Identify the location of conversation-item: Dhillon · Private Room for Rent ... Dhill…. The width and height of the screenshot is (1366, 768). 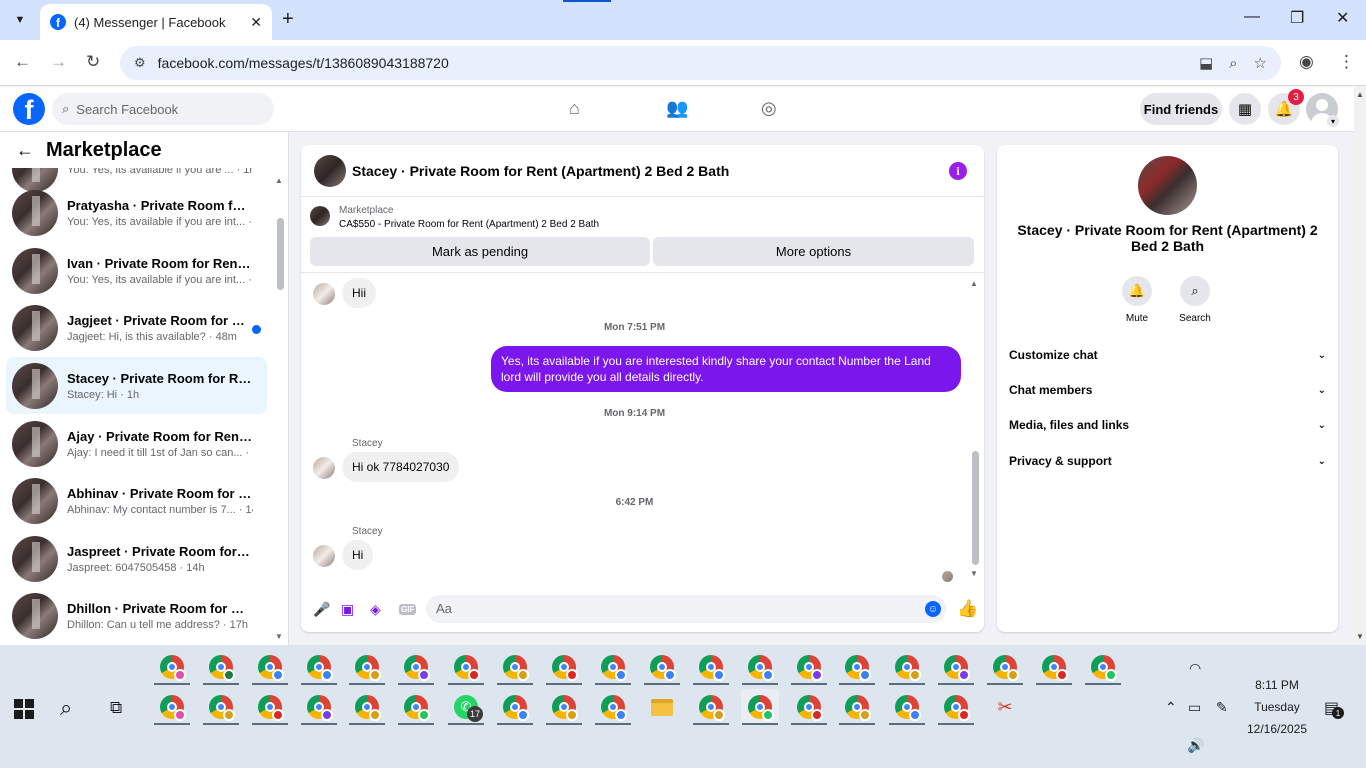
(136, 615).